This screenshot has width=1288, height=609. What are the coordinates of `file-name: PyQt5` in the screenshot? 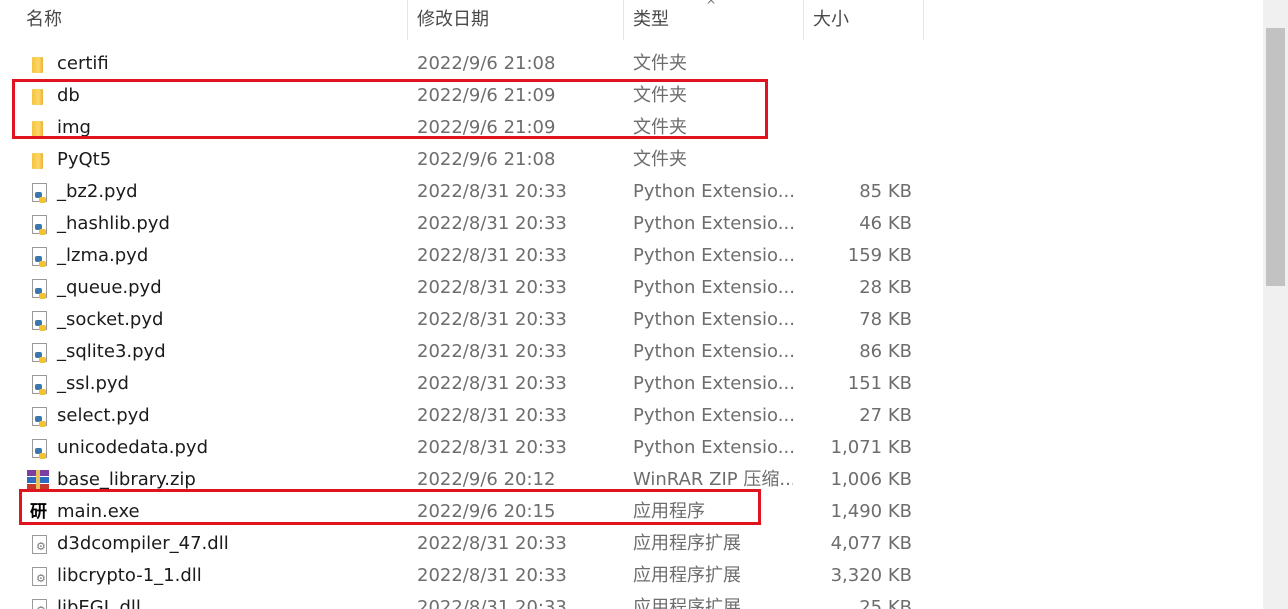 It's located at (84, 159).